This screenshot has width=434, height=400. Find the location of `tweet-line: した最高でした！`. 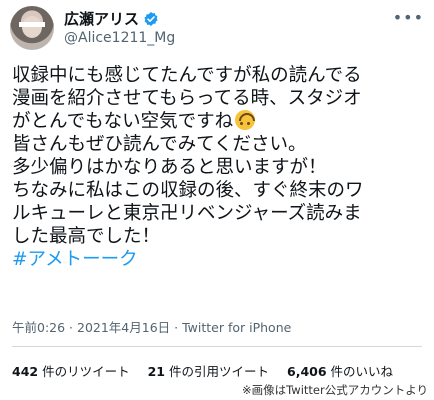

tweet-line: した最高でした！ is located at coordinates (86, 236).